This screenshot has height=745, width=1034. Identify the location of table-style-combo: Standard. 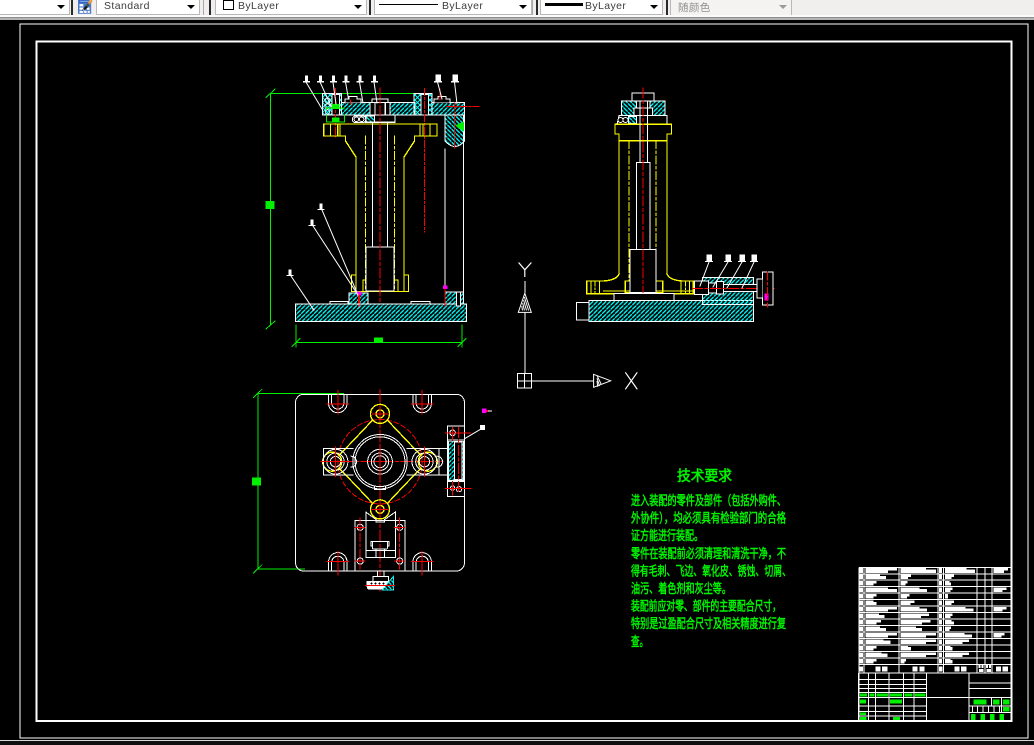
(148, 7).